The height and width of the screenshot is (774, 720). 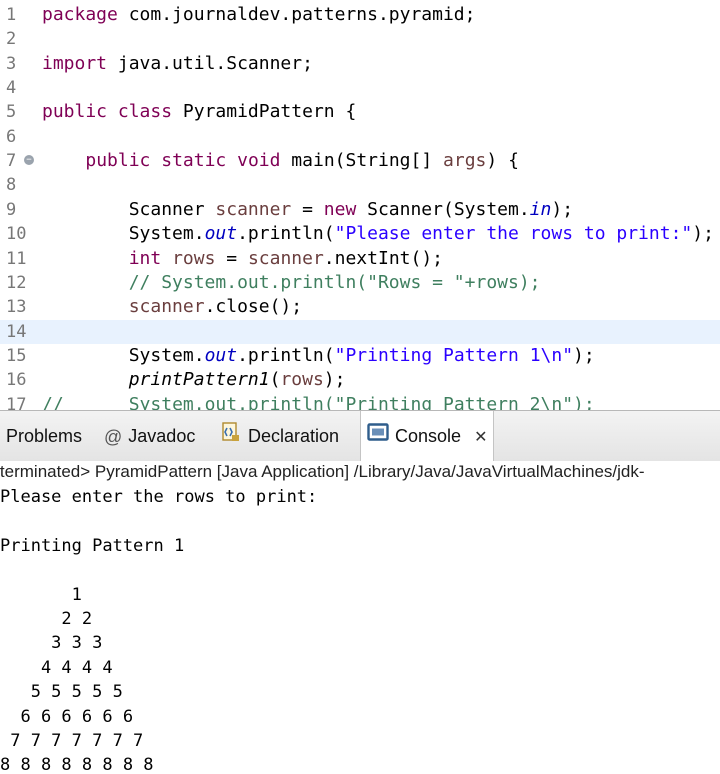 What do you see at coordinates (194, 258) in the screenshot?
I see `code-token: rows` at bounding box center [194, 258].